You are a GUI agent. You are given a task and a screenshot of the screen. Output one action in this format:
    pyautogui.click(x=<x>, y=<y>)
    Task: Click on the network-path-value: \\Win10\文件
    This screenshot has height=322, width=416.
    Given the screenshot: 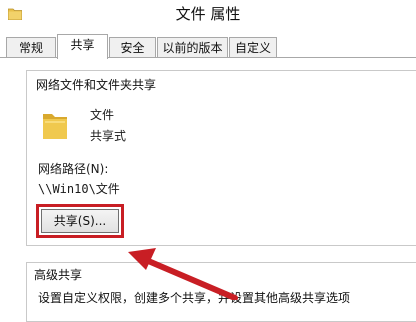 What is the action you would take?
    pyautogui.click(x=79, y=189)
    